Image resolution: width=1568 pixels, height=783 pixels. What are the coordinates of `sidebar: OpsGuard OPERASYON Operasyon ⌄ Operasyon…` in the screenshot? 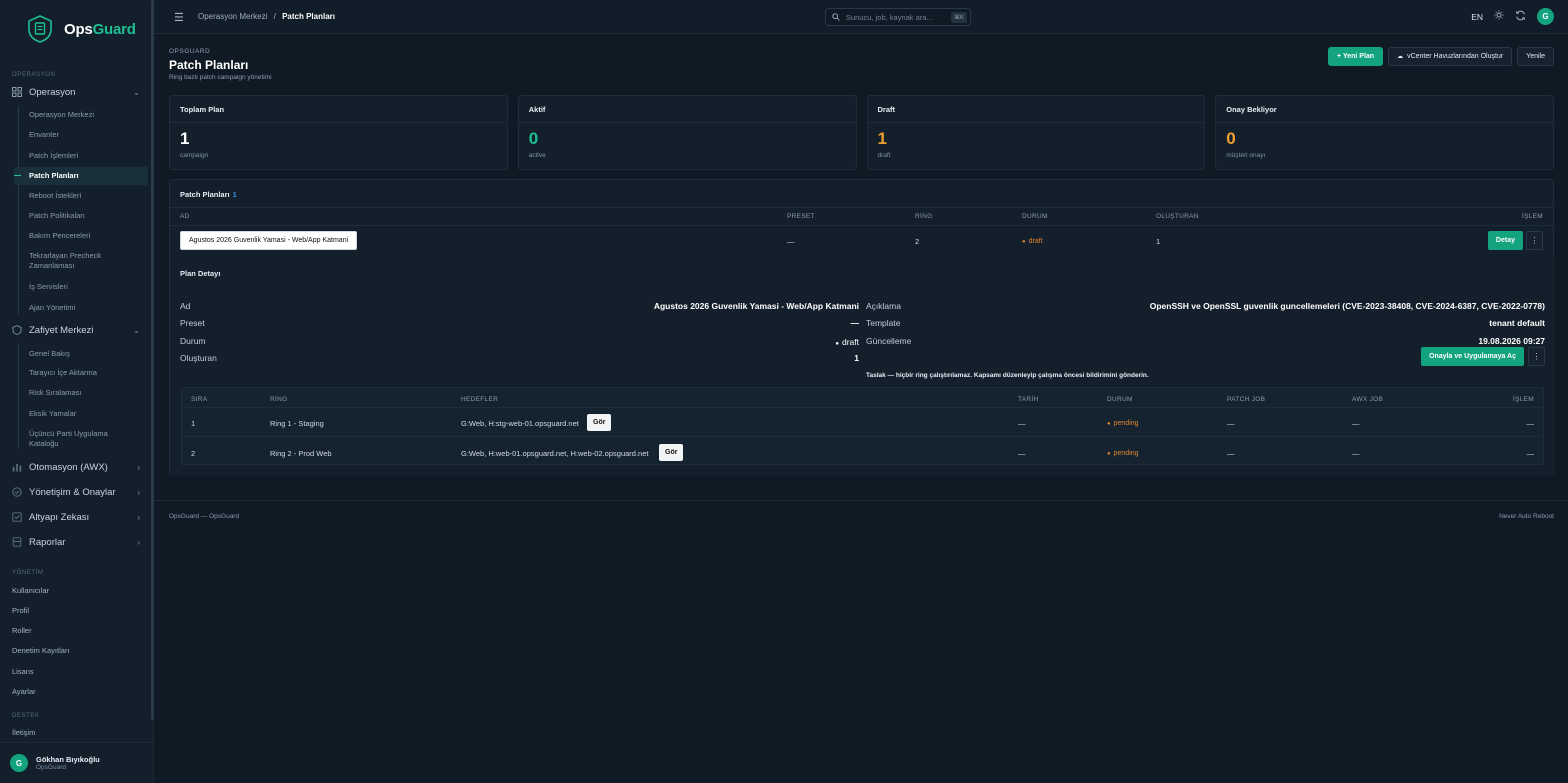 It's located at (77, 391).